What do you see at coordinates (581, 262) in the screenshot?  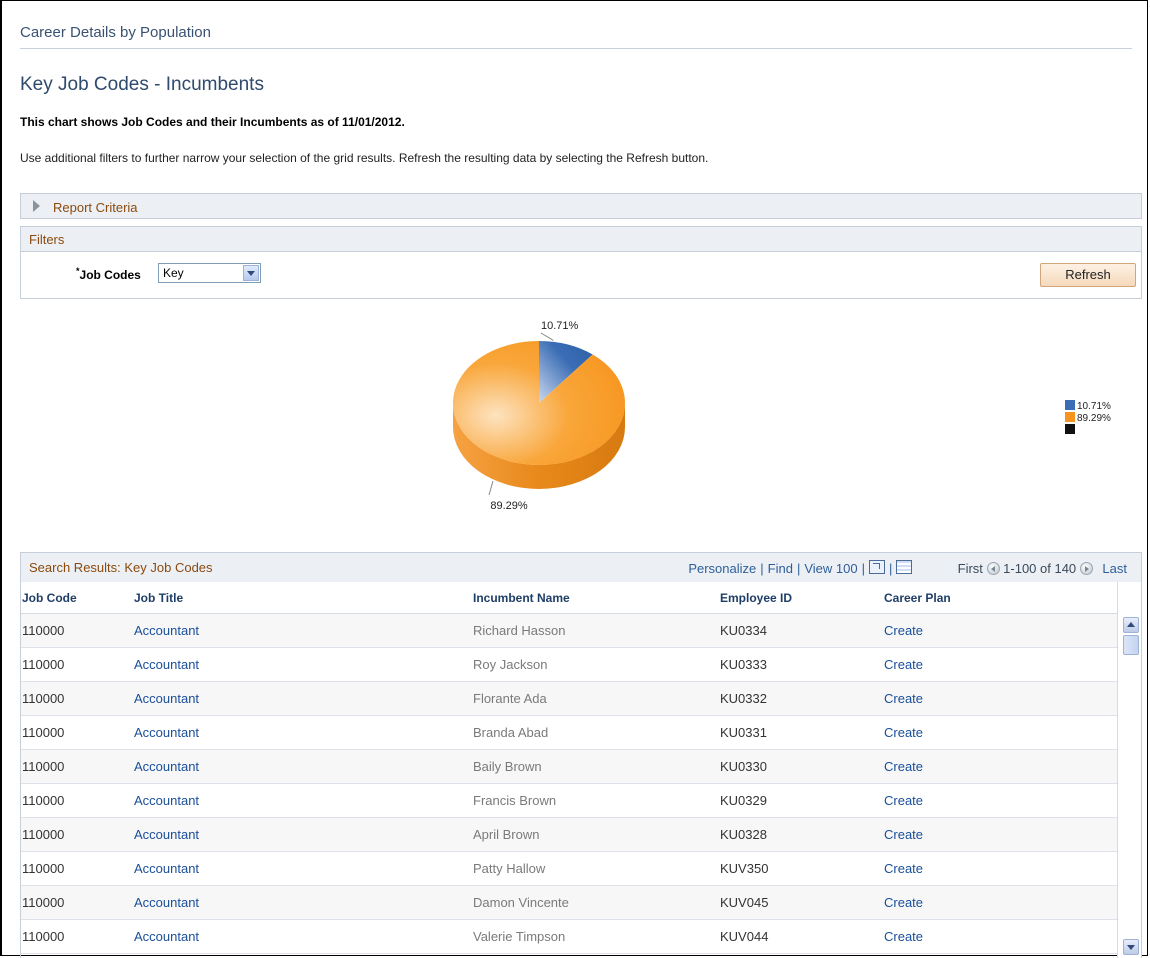 I see `filters-panel: Filters *Job Codes Key Refresh` at bounding box center [581, 262].